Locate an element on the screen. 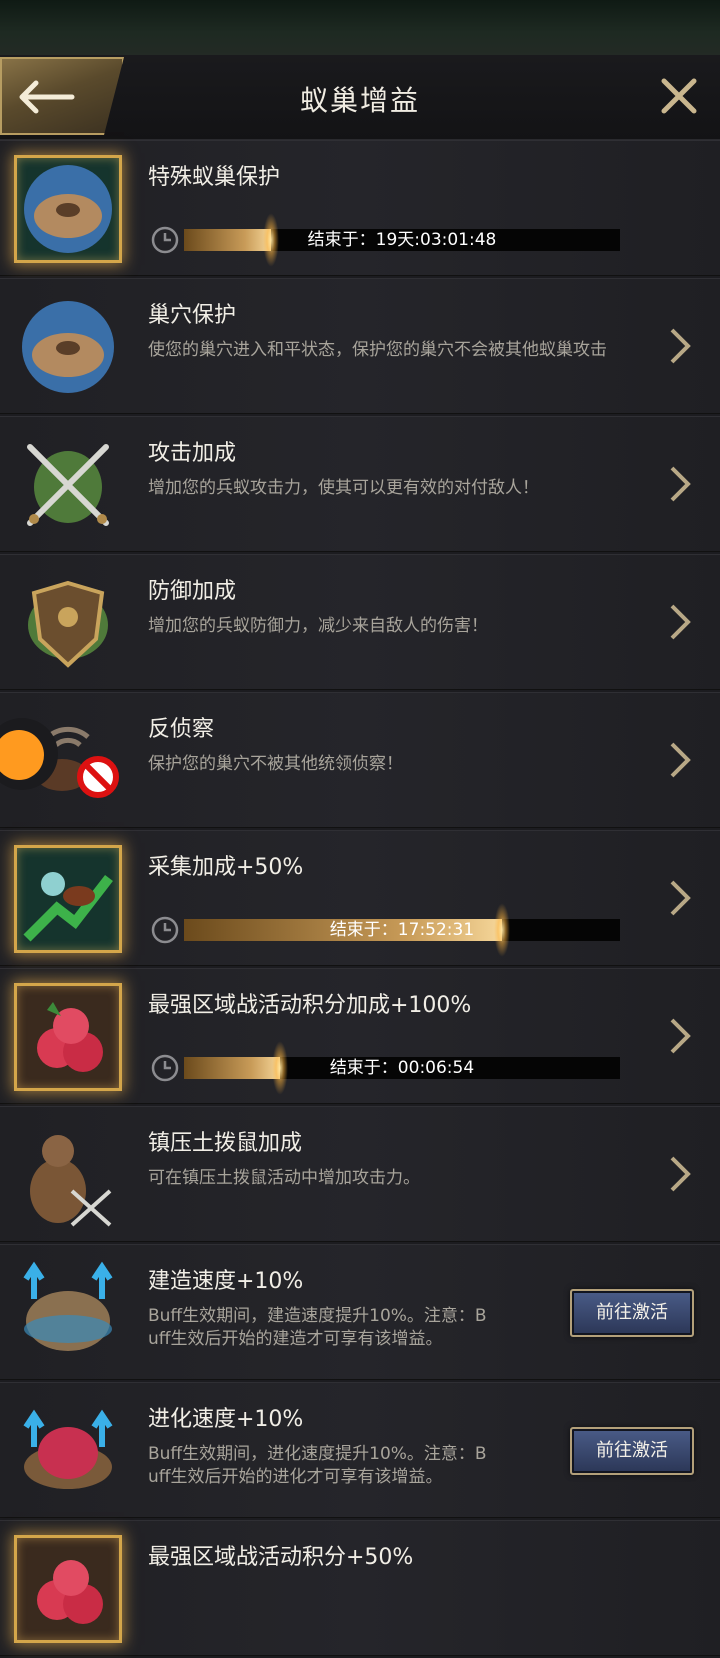 This screenshot has width=720, height=1658. gather-ant-icon is located at coordinates (68, 899).